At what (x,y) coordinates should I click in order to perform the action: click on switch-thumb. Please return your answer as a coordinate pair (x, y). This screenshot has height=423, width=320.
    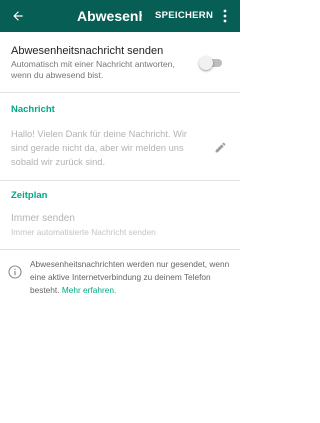
    Looking at the image, I should click on (206, 63).